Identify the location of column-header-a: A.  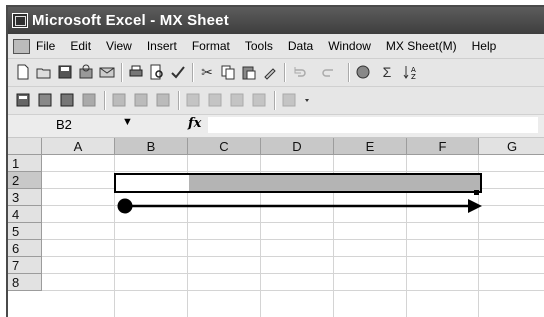
(78, 146).